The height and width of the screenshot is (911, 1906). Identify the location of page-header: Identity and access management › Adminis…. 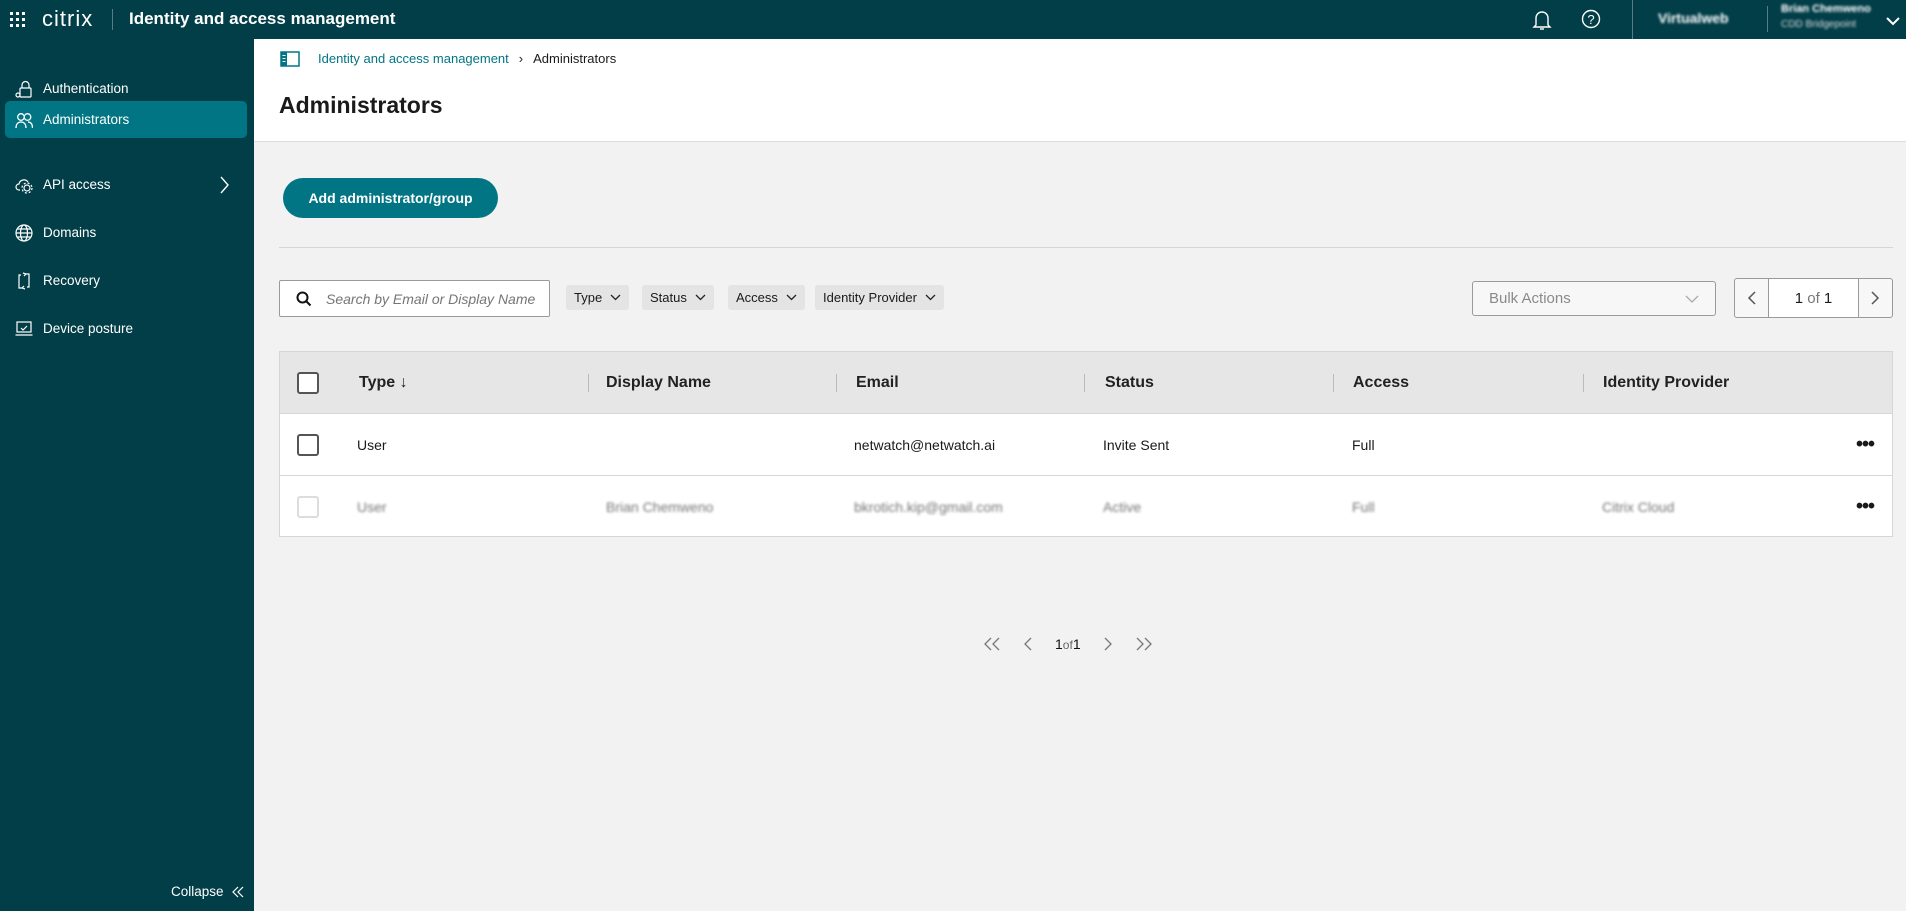
(1080, 90).